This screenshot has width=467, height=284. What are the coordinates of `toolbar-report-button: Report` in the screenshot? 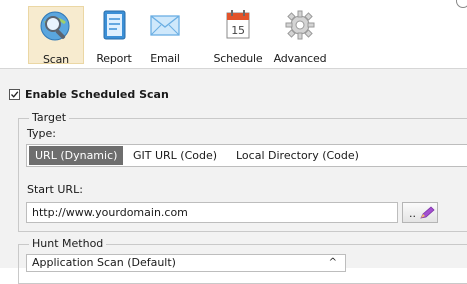 It's located at (114, 35).